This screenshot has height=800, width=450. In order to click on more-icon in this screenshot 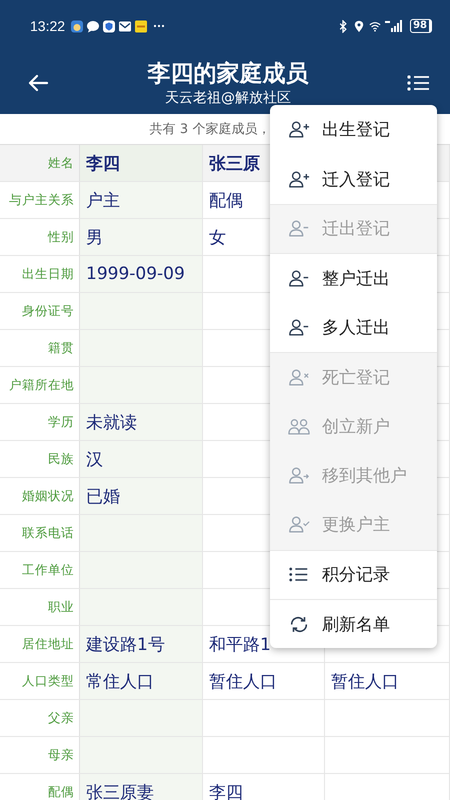, I will do `click(159, 26)`.